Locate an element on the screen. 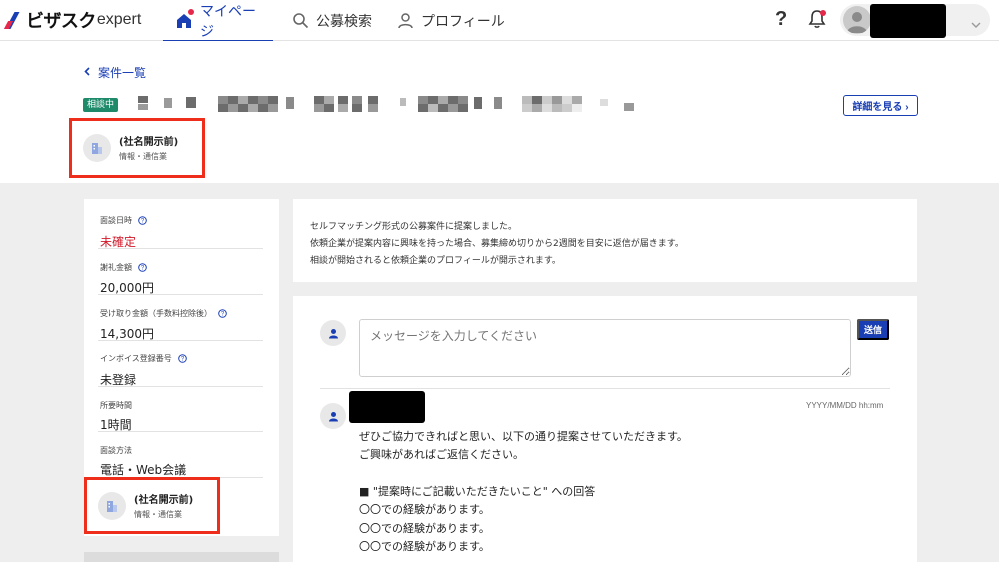 The height and width of the screenshot is (562, 999). nav-profile-label: プロフィール is located at coordinates (463, 21).